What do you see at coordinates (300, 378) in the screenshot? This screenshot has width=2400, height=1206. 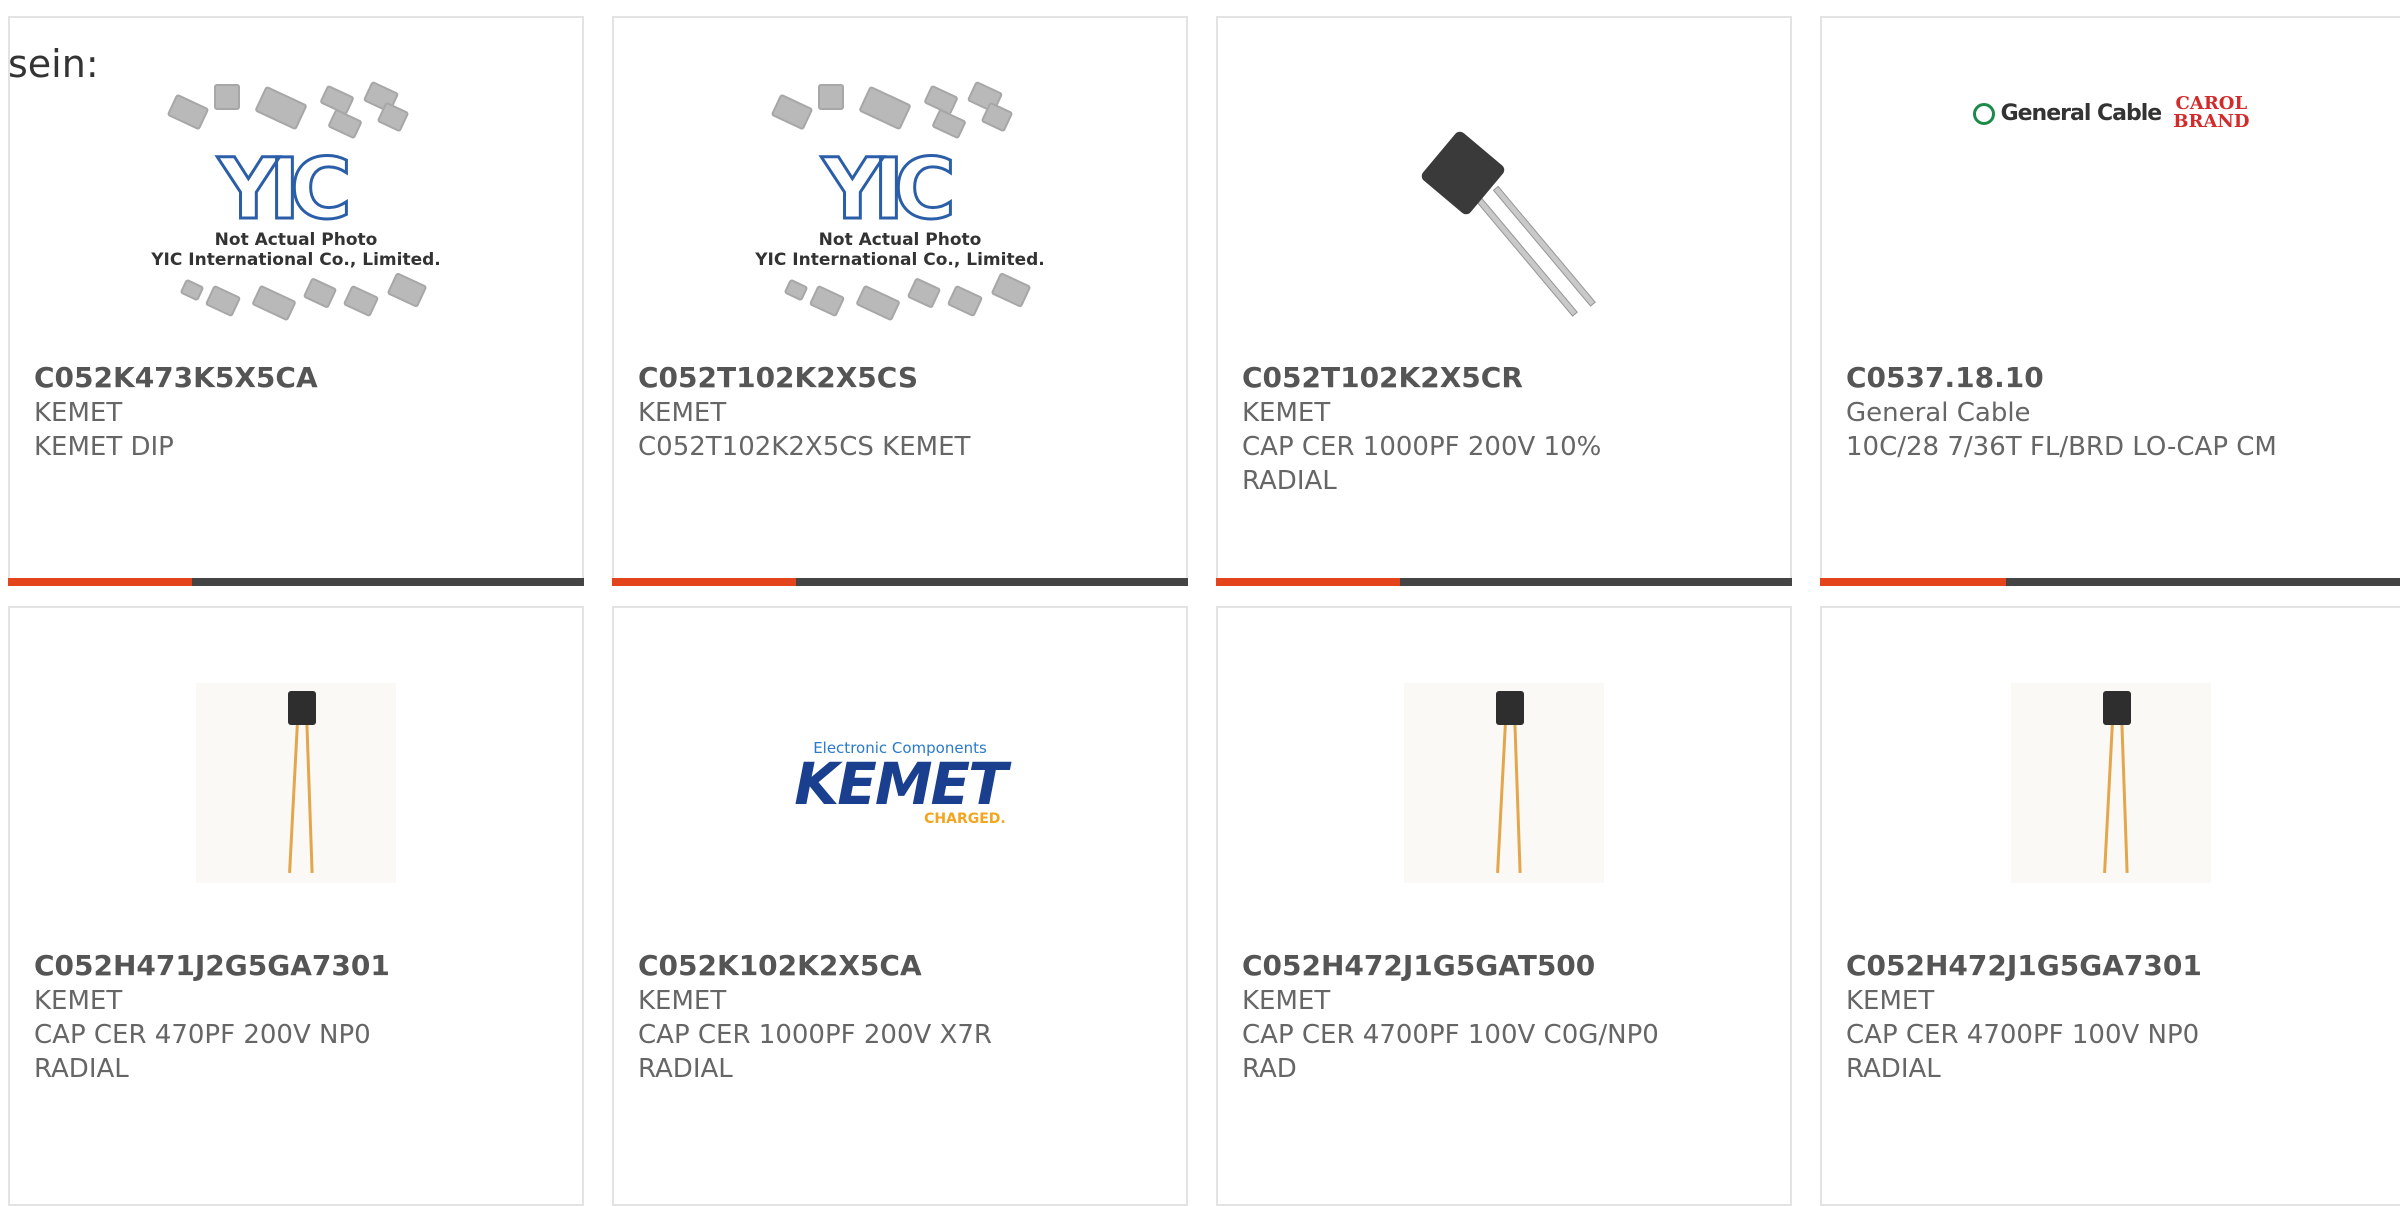 I see `part-number: C052K473K5X5CA` at bounding box center [300, 378].